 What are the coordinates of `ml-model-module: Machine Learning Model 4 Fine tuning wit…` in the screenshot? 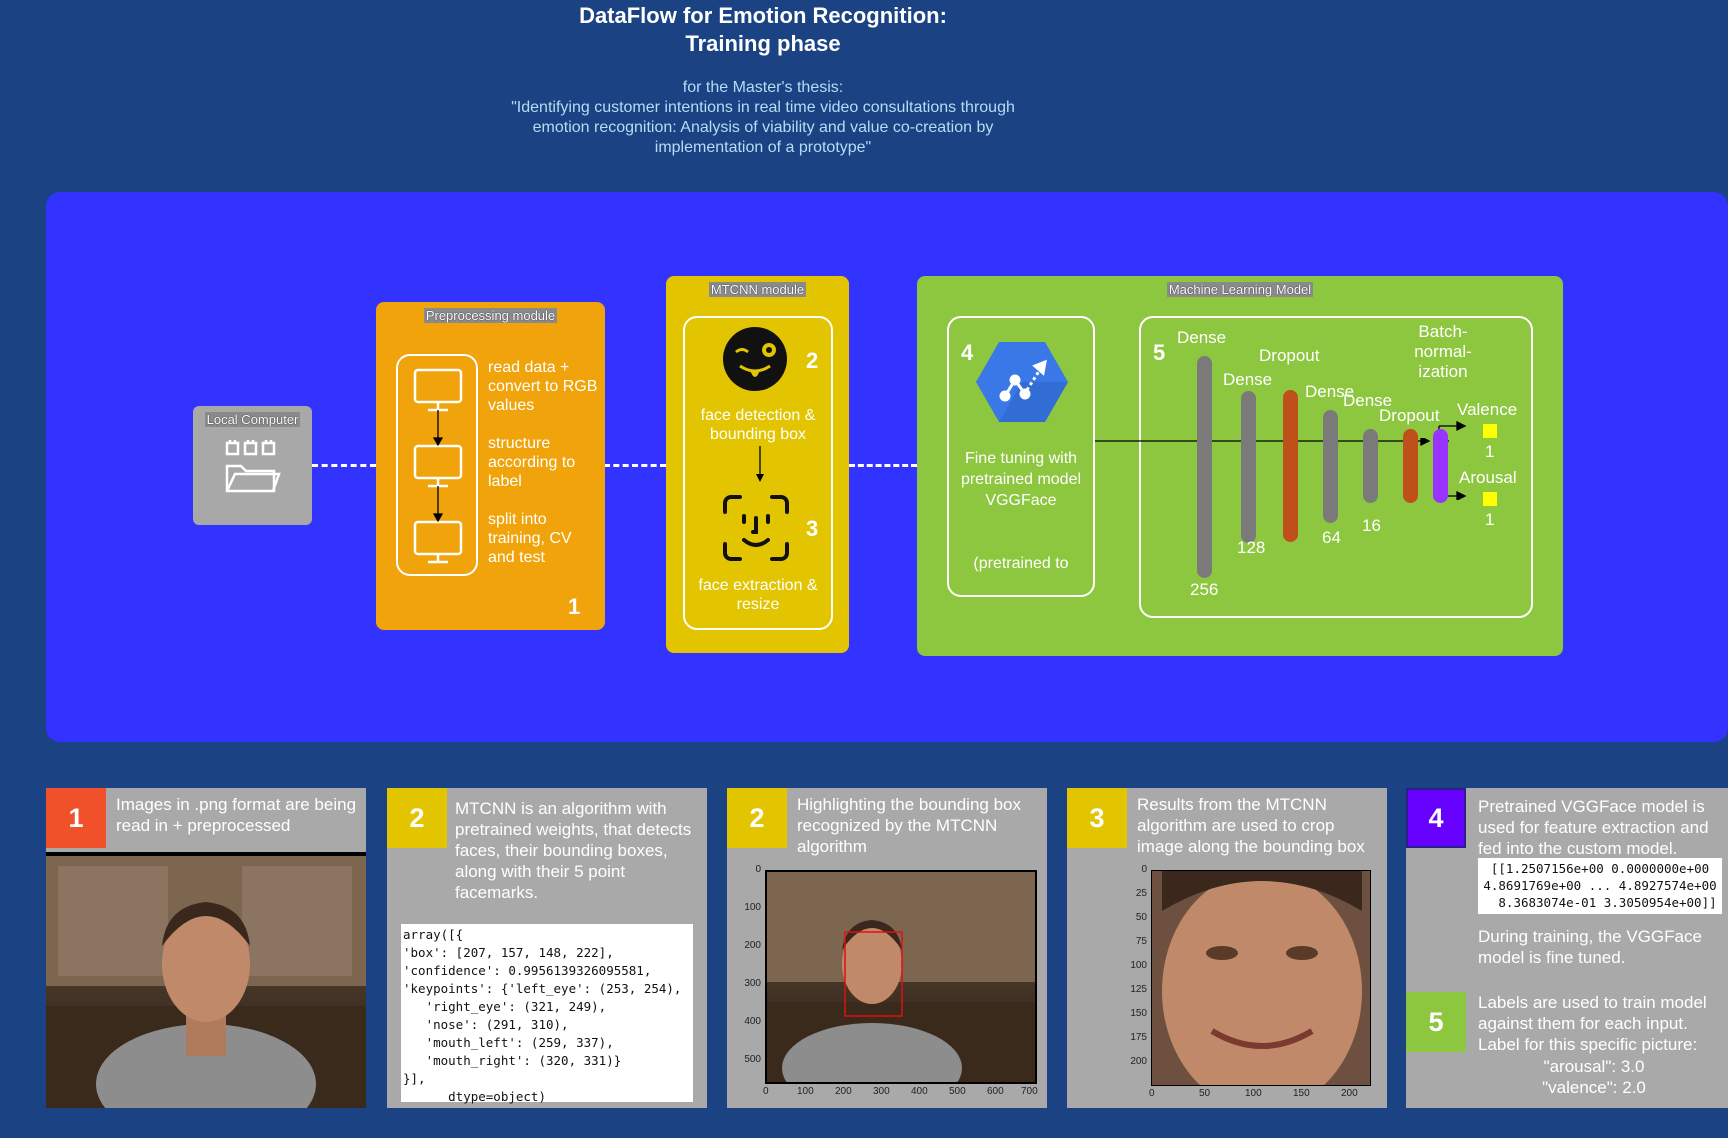 It's located at (1240, 466).